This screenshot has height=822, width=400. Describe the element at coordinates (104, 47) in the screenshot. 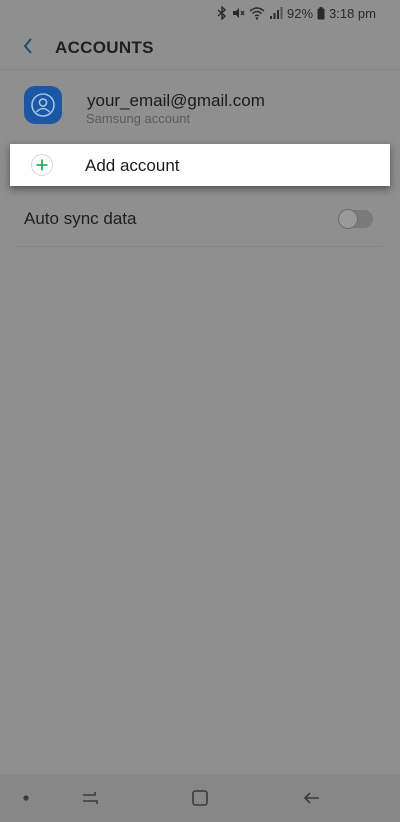

I see `page-title: ACCOUNTS` at that location.